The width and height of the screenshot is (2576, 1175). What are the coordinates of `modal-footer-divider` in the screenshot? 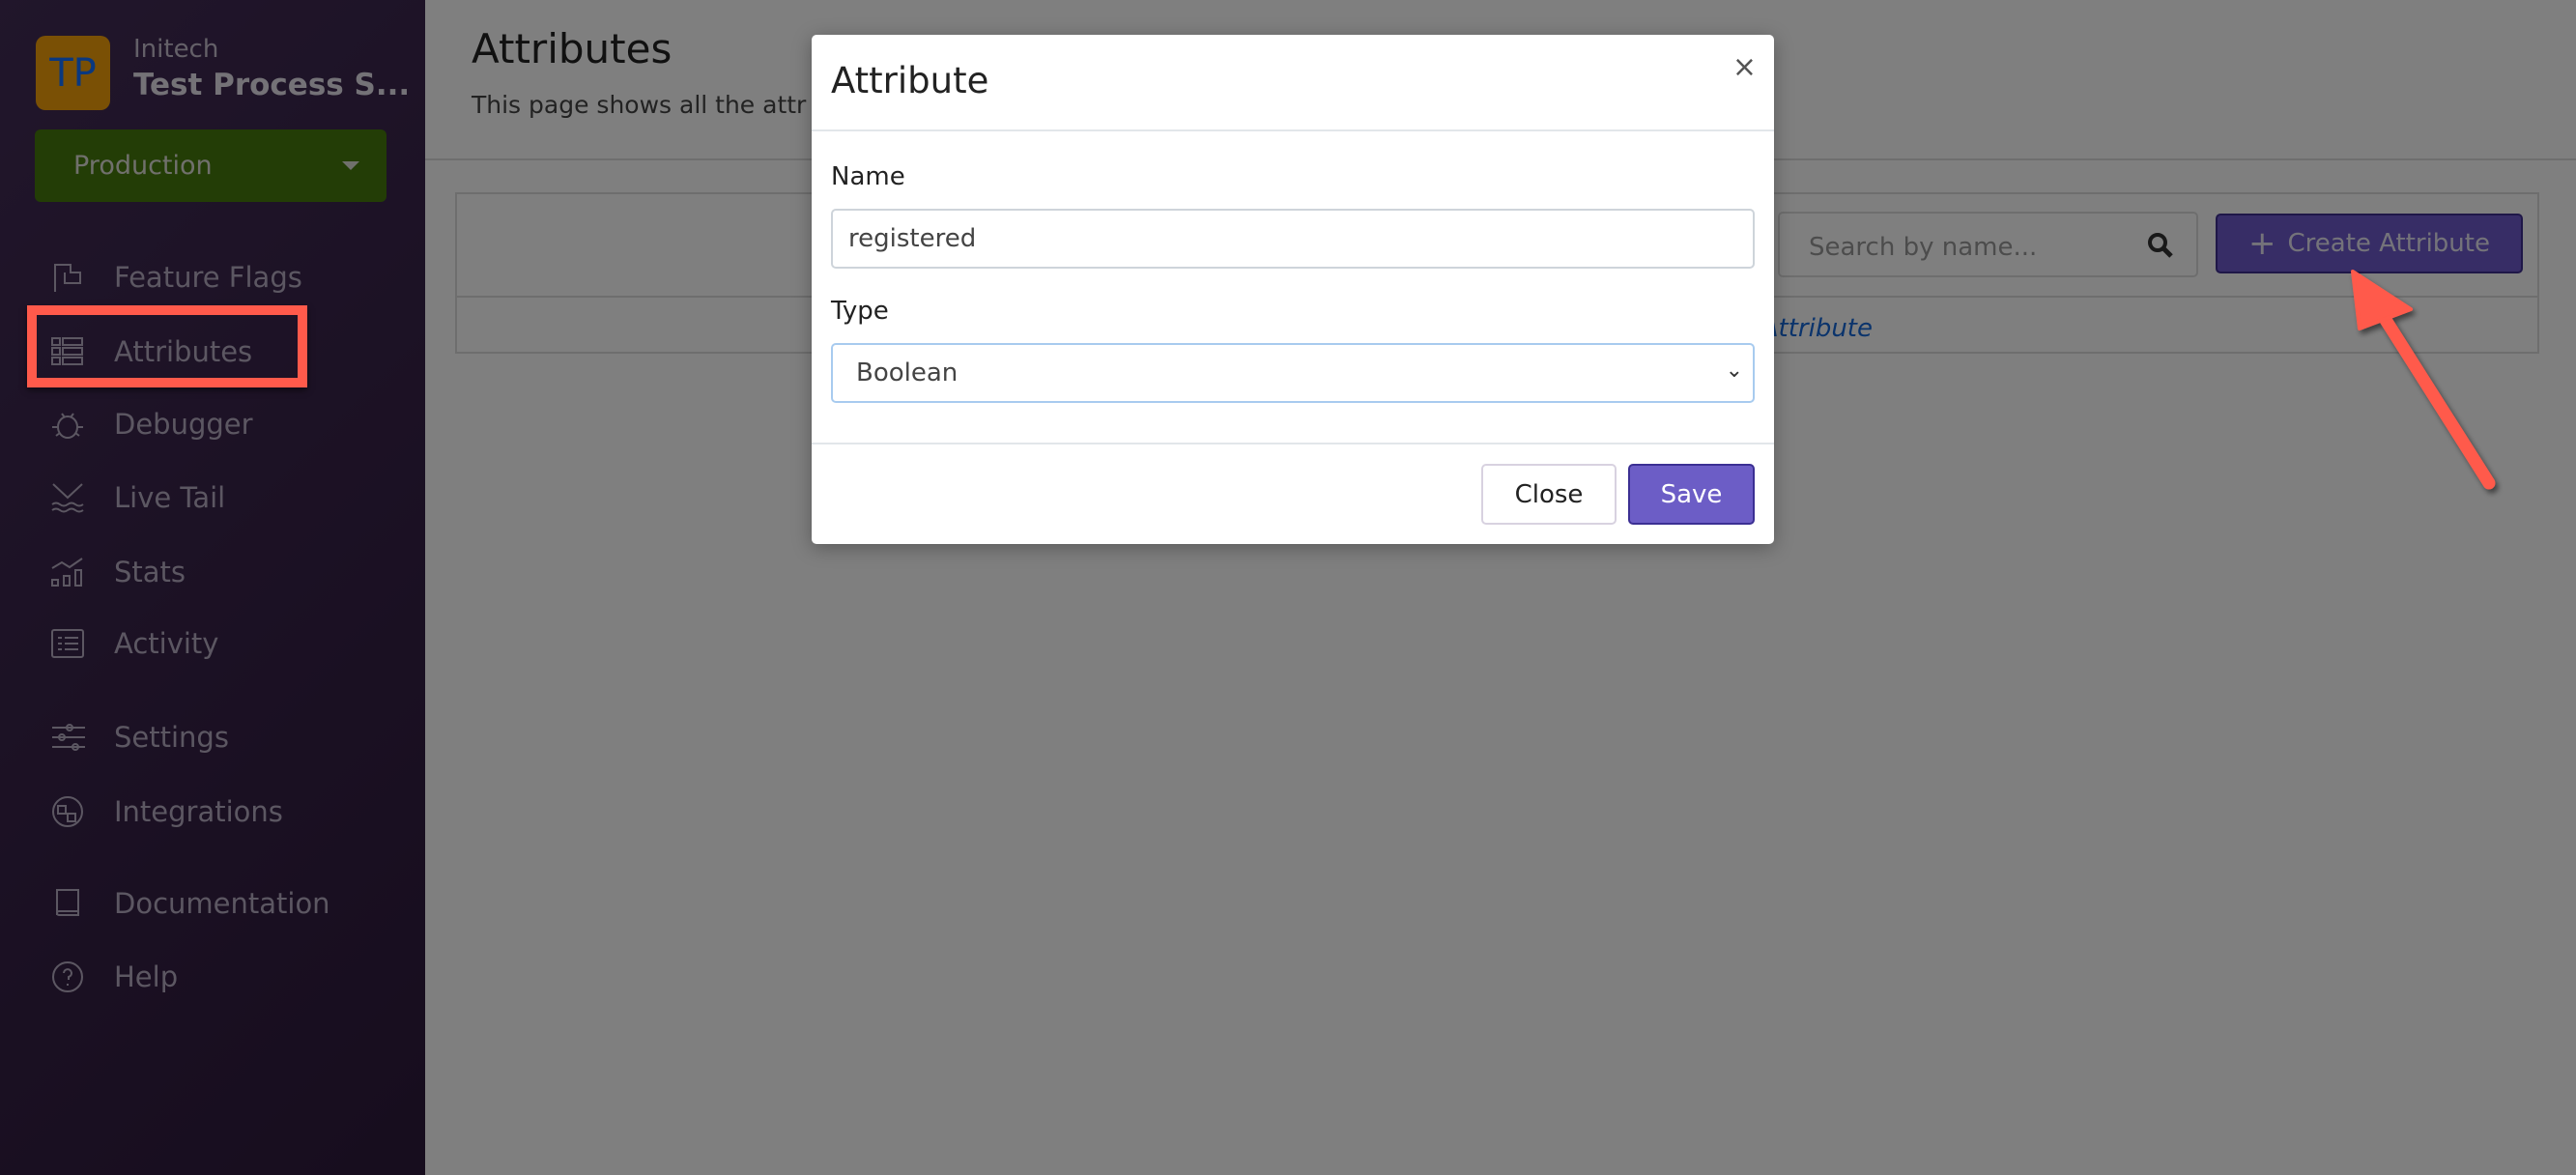 It's located at (1293, 443).